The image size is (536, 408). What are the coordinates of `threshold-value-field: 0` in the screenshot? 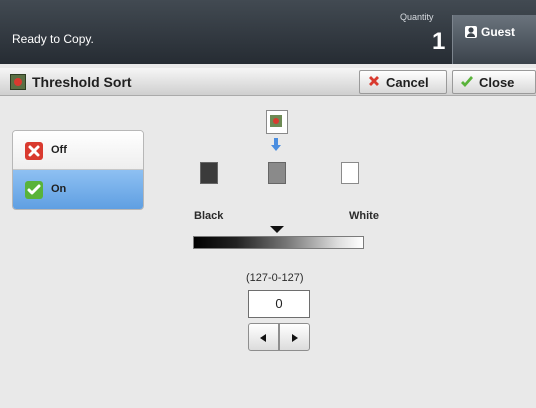 It's located at (279, 304).